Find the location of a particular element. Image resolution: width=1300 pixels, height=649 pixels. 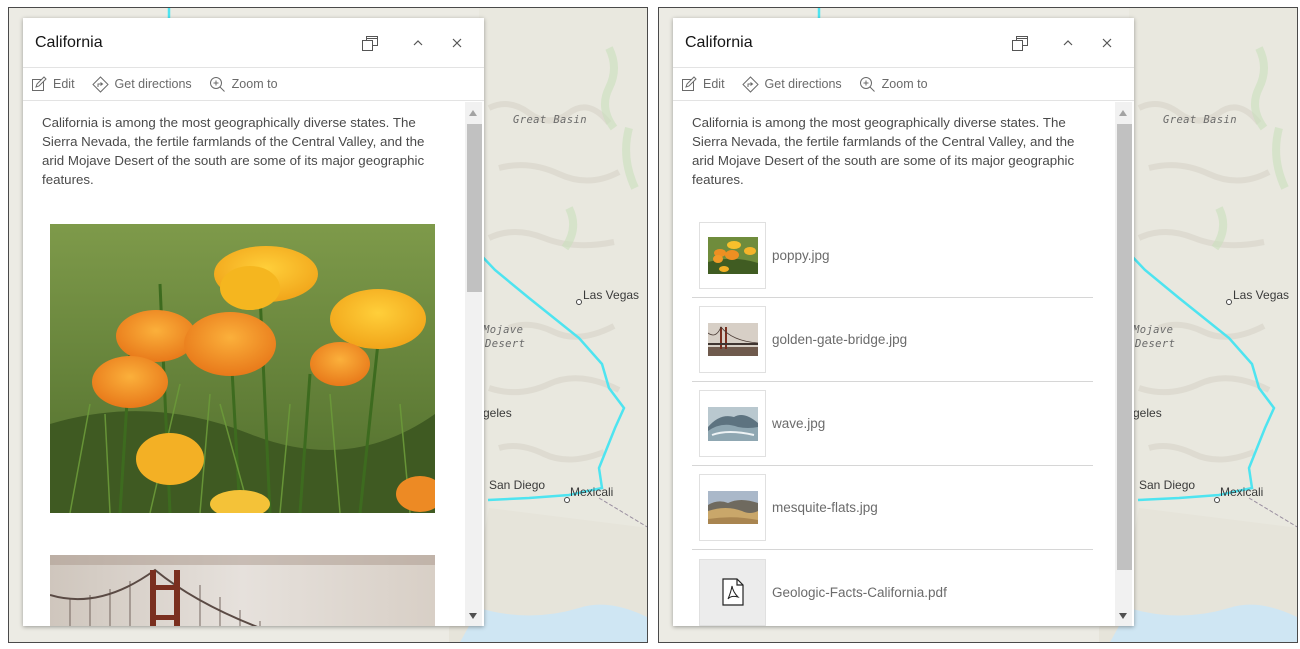

attachment-name: golden-gate-bridge.jpg is located at coordinates (840, 339).